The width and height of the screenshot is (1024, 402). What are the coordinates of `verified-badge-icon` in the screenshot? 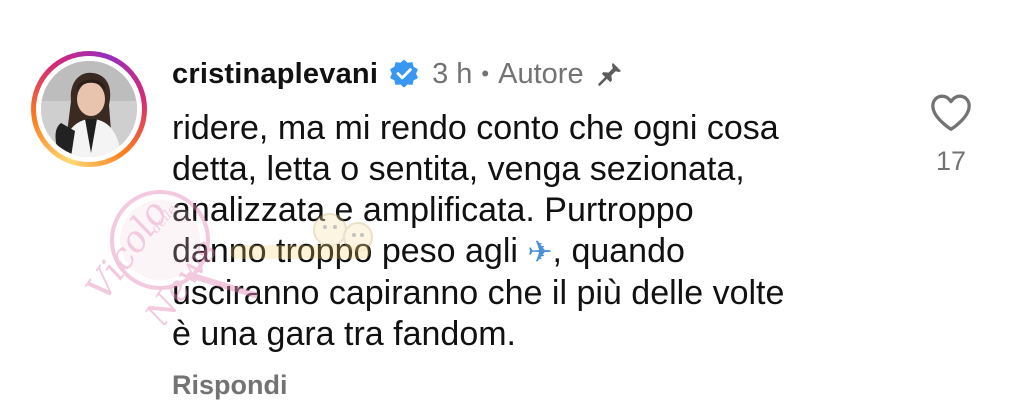 It's located at (404, 74).